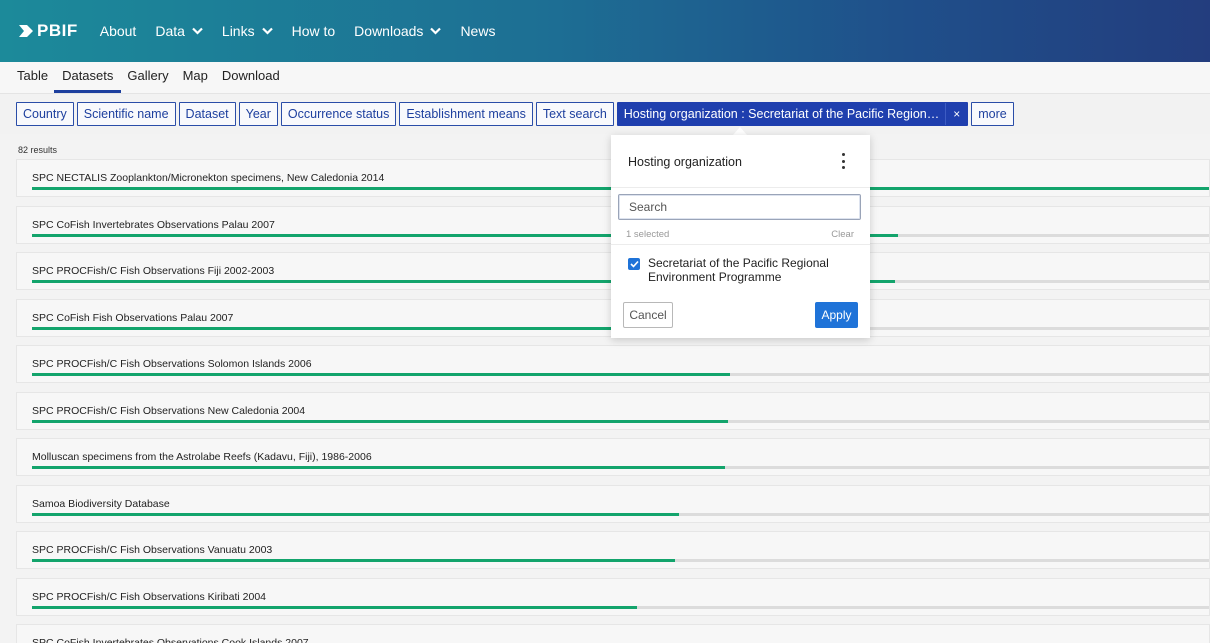  Describe the element at coordinates (26, 31) in the screenshot. I see `logo-chevron-icon` at that location.